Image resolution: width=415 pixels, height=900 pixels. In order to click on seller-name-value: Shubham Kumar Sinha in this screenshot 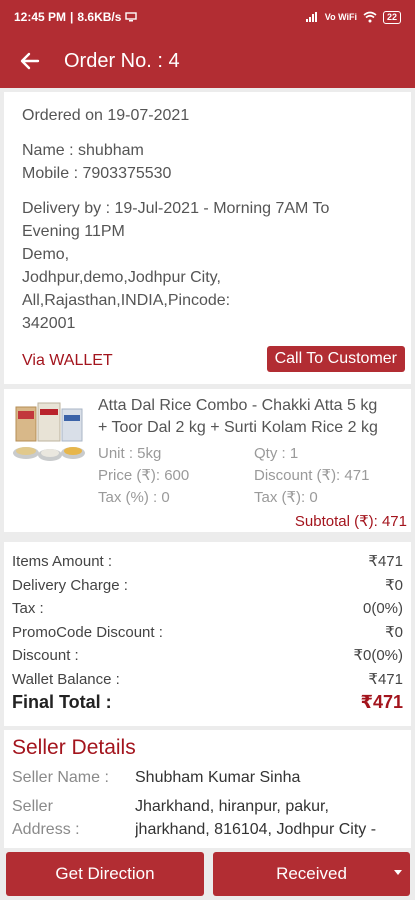, I will do `click(218, 777)`.